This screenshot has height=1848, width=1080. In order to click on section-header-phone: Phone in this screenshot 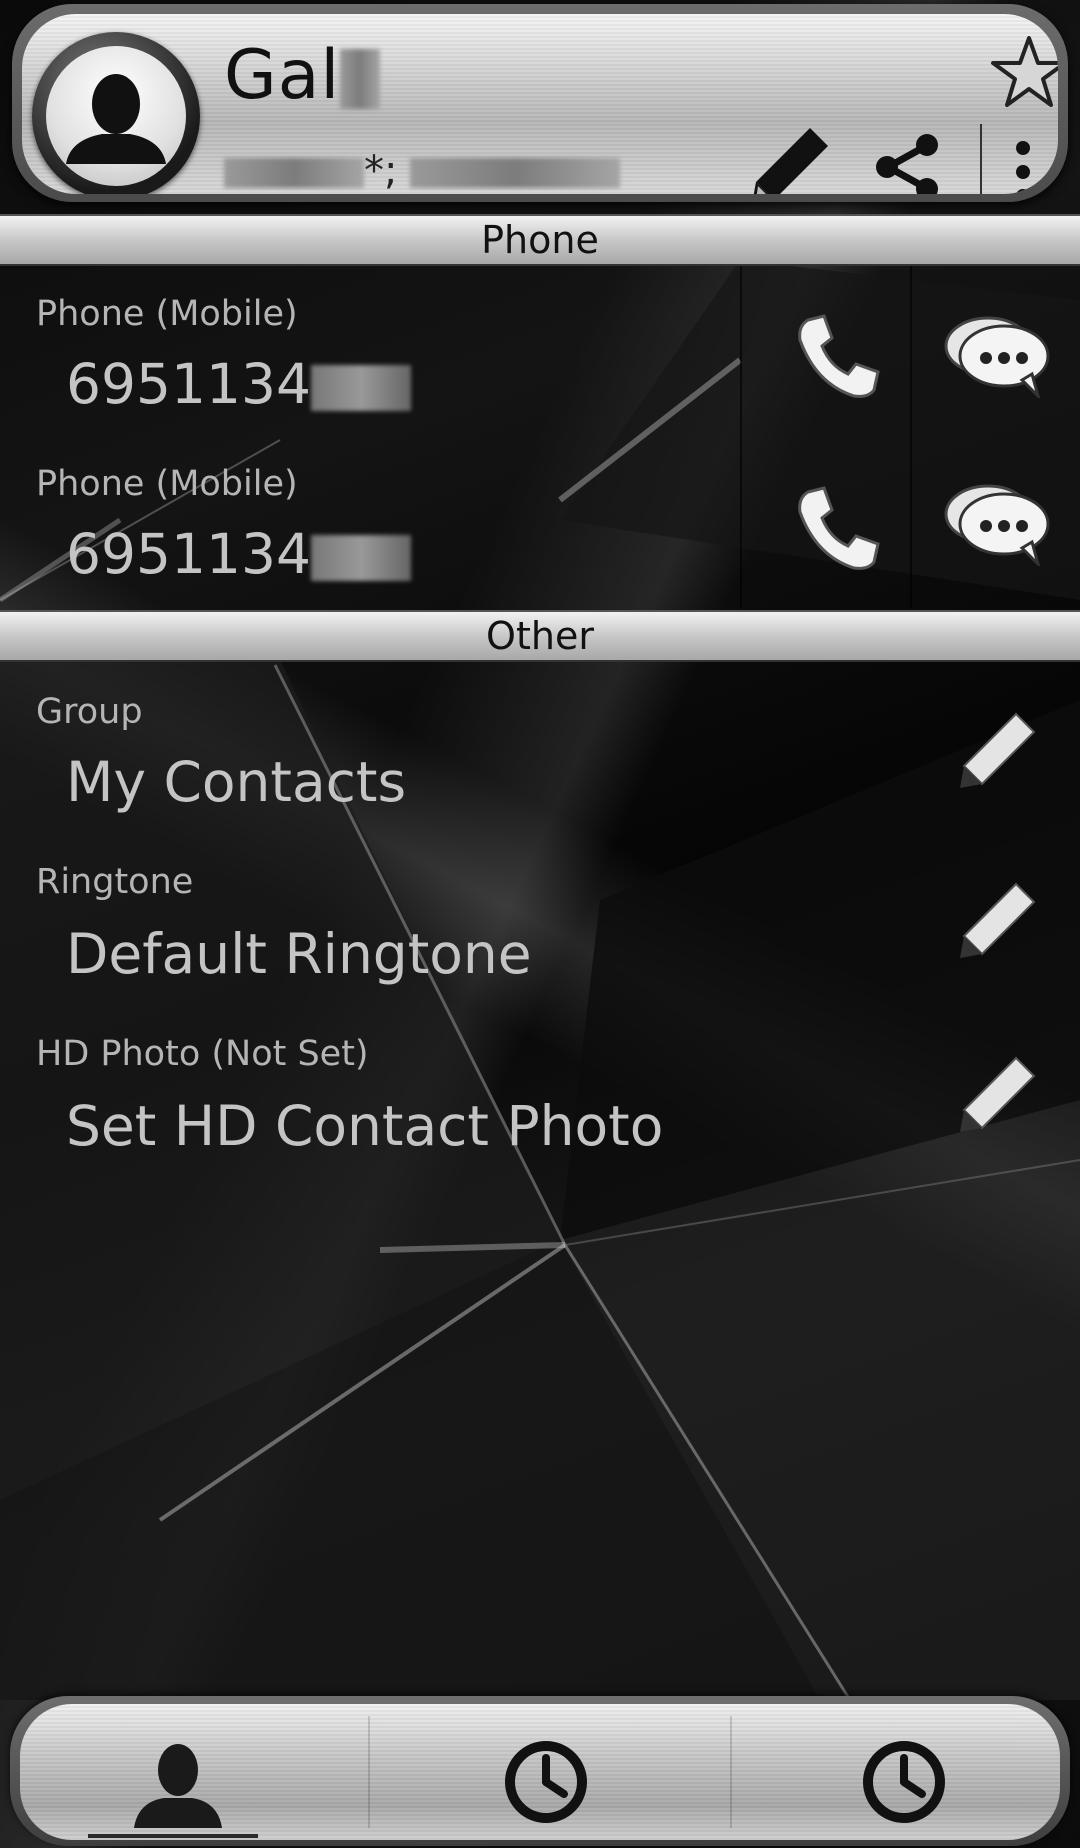, I will do `click(540, 240)`.